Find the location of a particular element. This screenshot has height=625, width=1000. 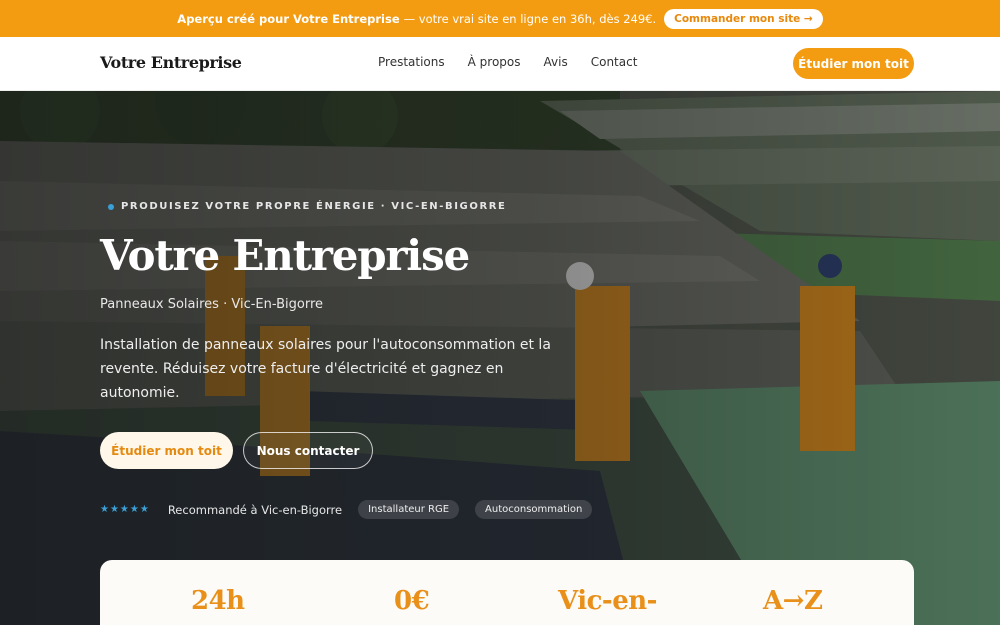

brand-logo: Votre Entreprise is located at coordinates (171, 62).